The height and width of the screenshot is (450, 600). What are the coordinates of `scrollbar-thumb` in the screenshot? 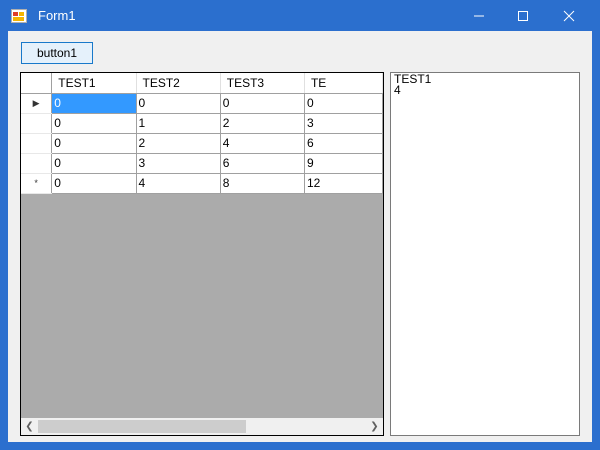 It's located at (142, 426).